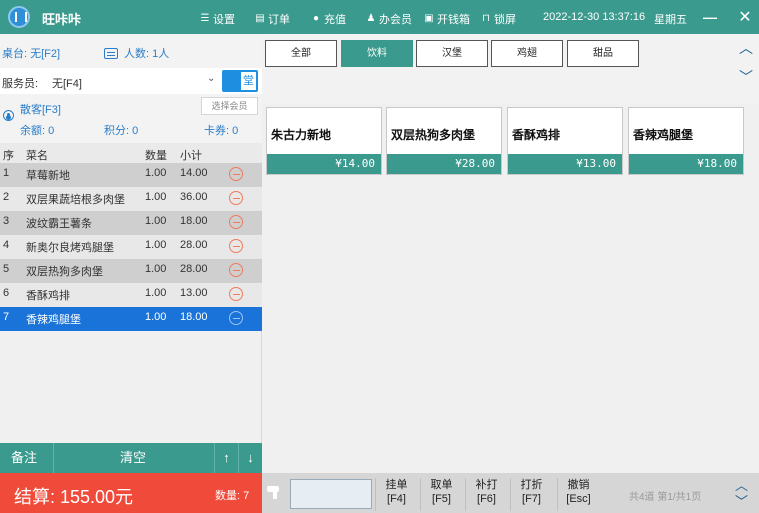 The height and width of the screenshot is (513, 759). Describe the element at coordinates (67, 83) in the screenshot. I see `staff-select: 无[F4]` at that location.